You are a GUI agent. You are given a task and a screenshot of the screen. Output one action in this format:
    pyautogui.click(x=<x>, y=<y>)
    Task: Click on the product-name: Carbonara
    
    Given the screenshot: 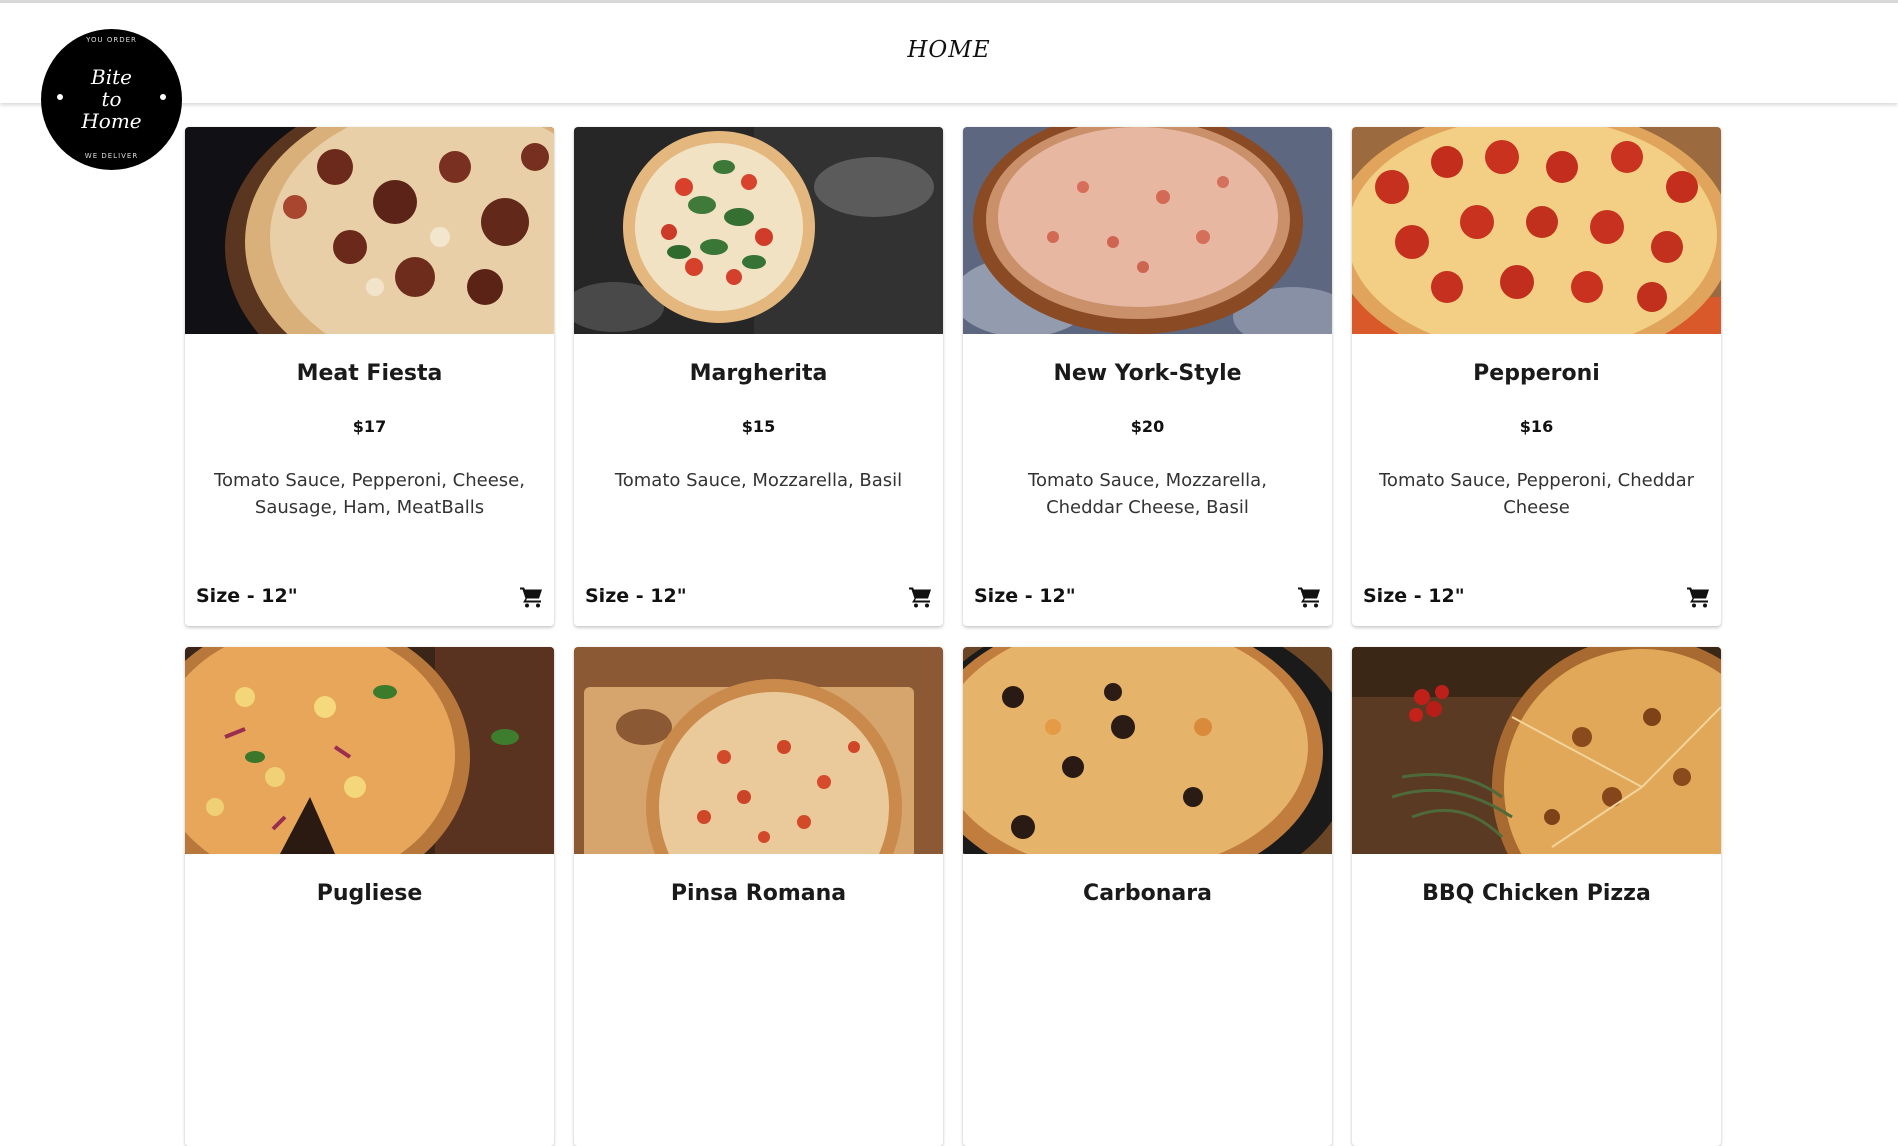 What is the action you would take?
    pyautogui.click(x=1147, y=893)
    